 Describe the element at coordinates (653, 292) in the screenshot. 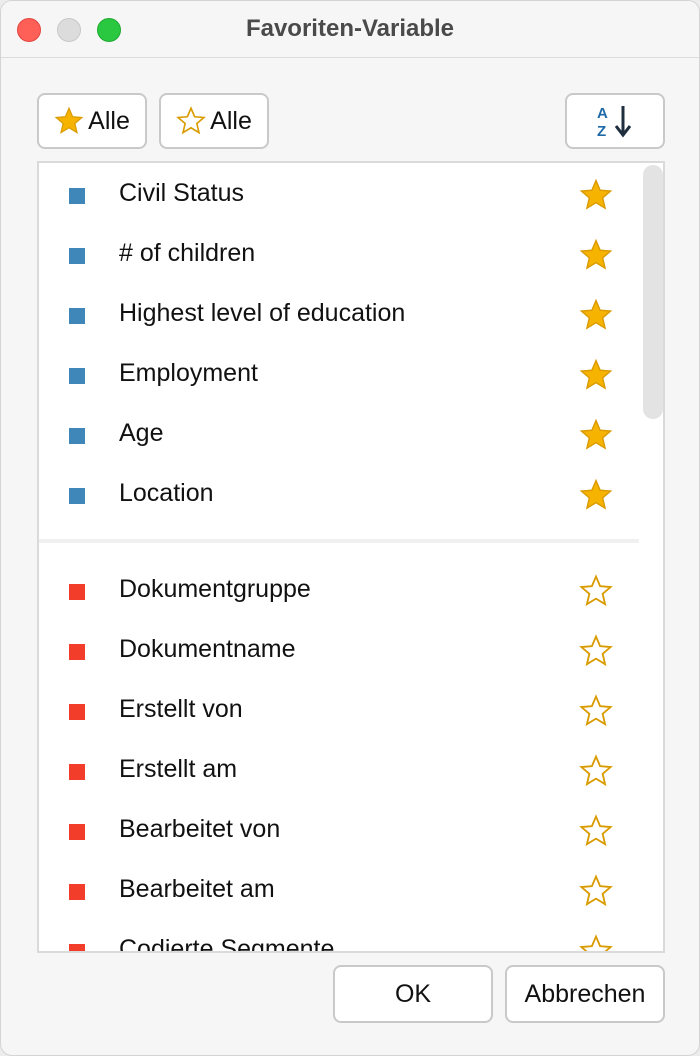

I see `scrollbar-thumb` at that location.